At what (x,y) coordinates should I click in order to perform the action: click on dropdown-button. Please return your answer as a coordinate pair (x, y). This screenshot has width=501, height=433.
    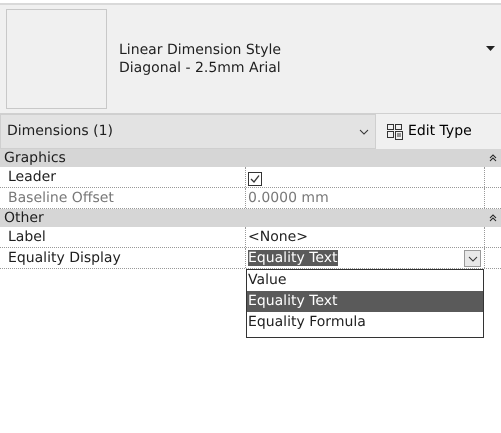
    Looking at the image, I should click on (472, 258).